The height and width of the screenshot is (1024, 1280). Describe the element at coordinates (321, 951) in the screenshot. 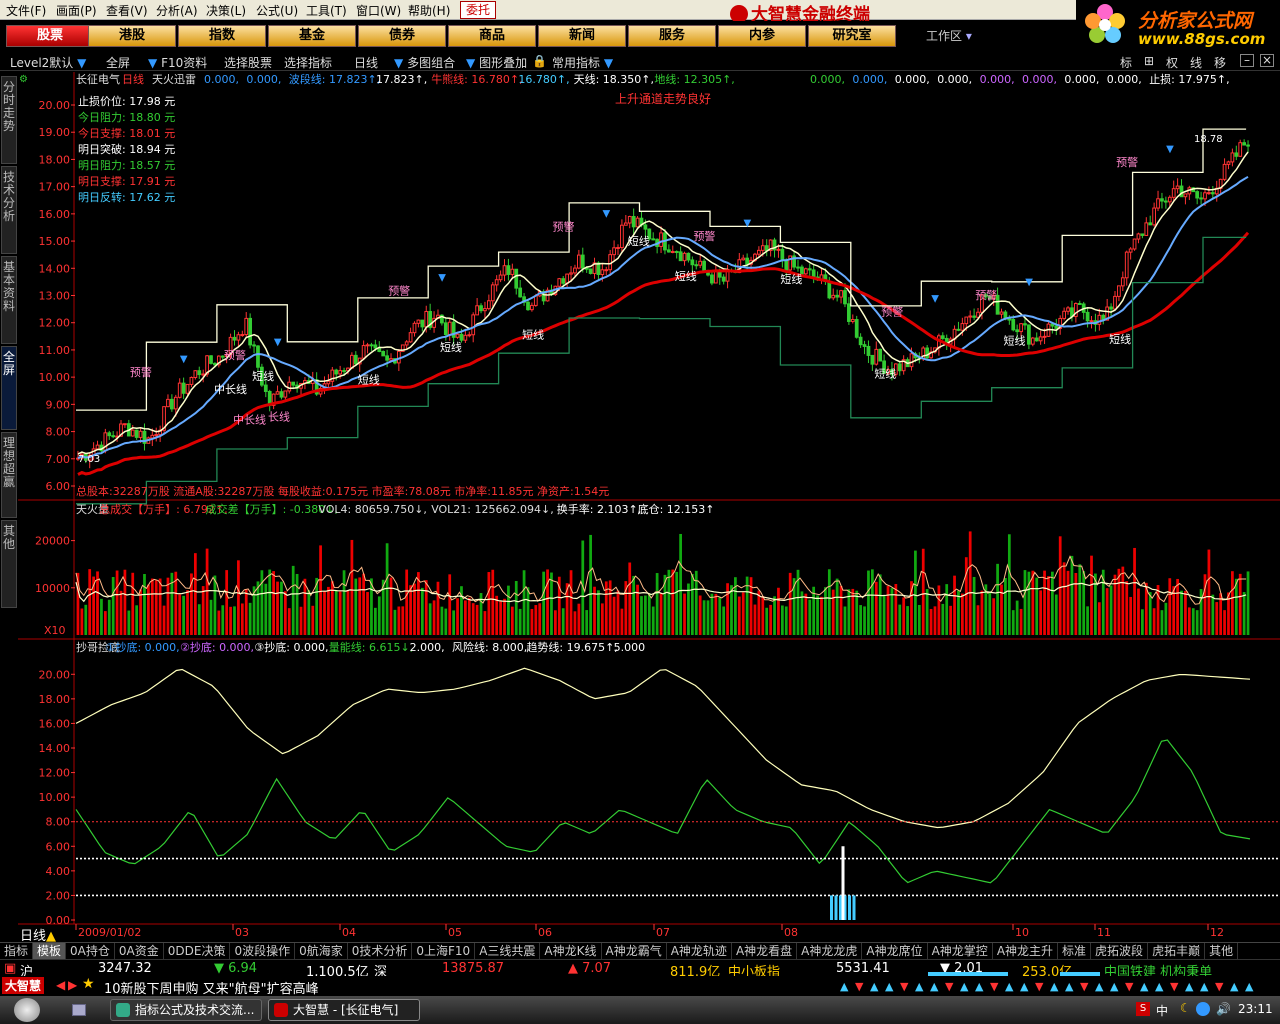

I see `indicator-tab: 0航海家` at that location.